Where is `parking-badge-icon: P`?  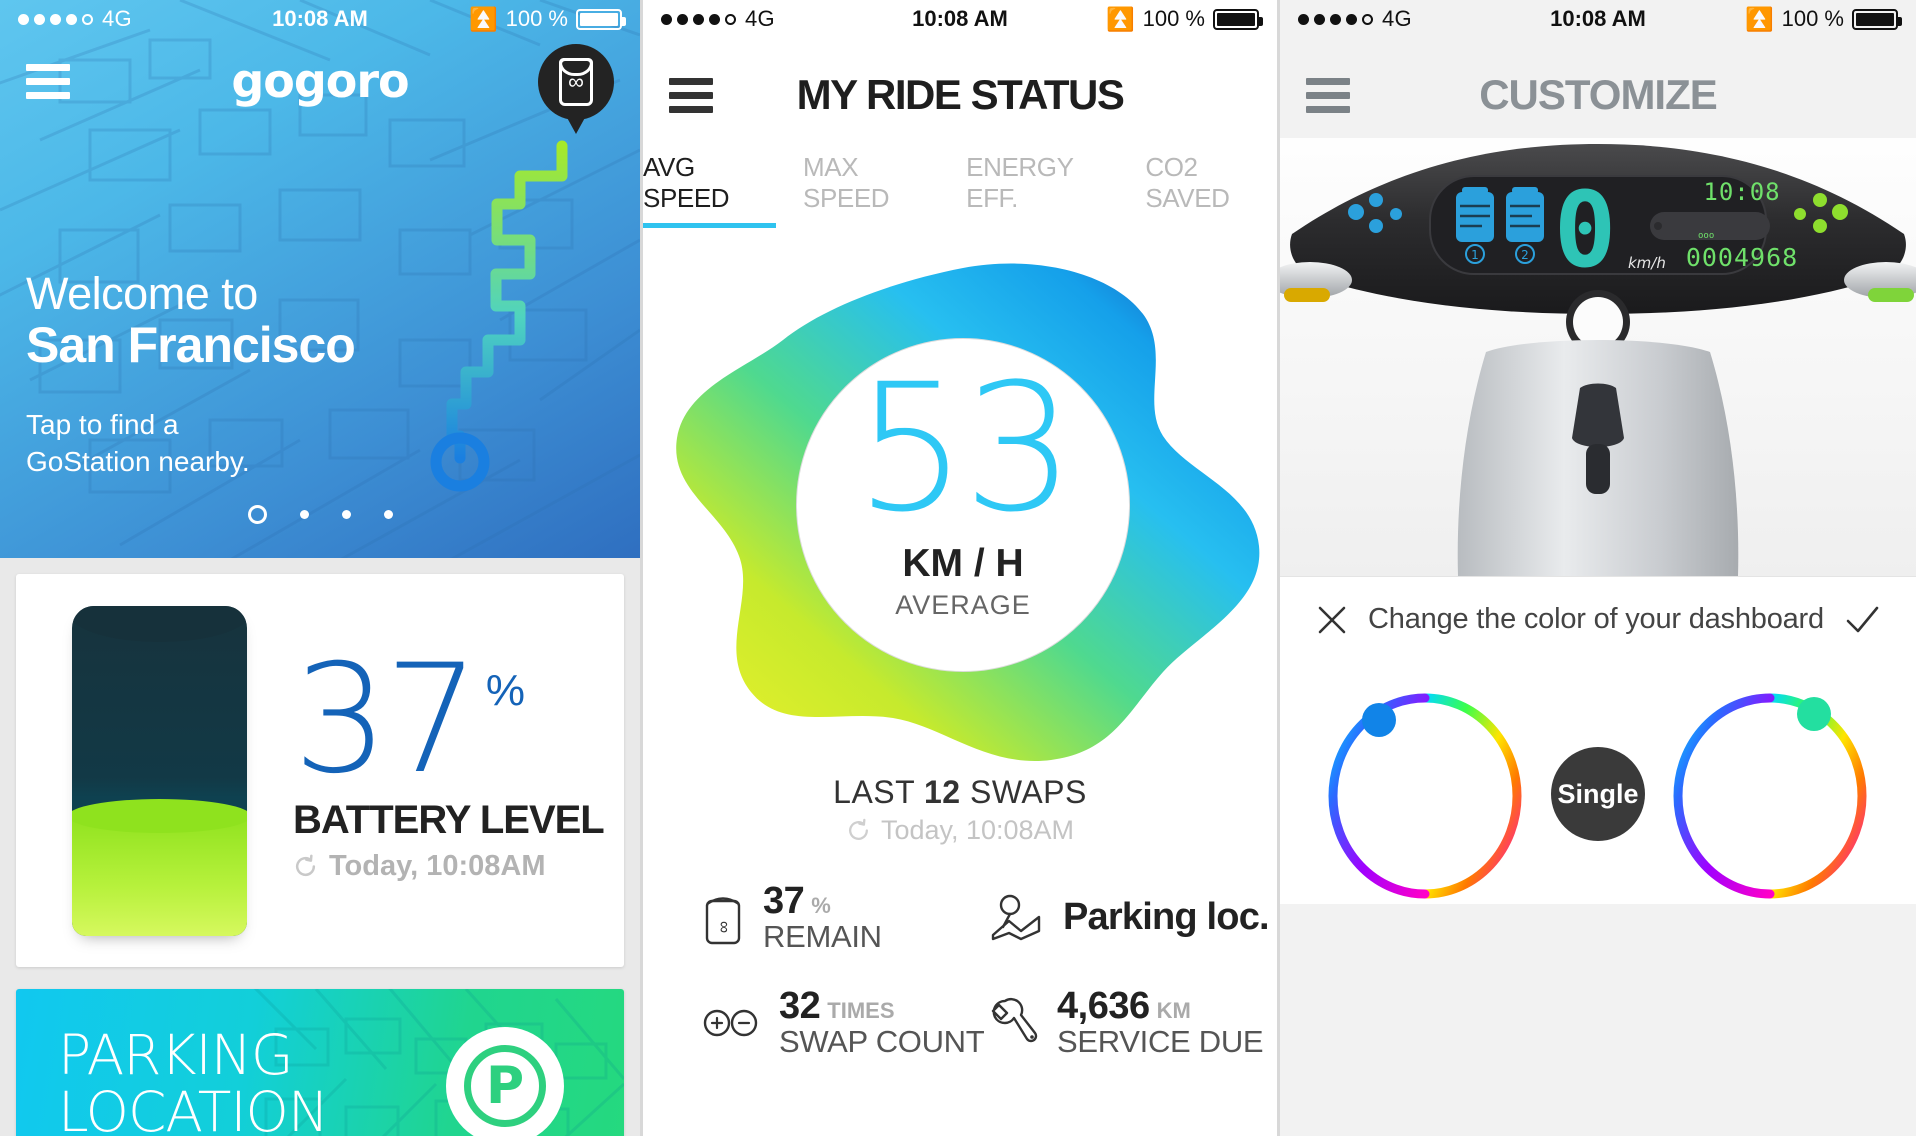 parking-badge-icon: P is located at coordinates (505, 1081).